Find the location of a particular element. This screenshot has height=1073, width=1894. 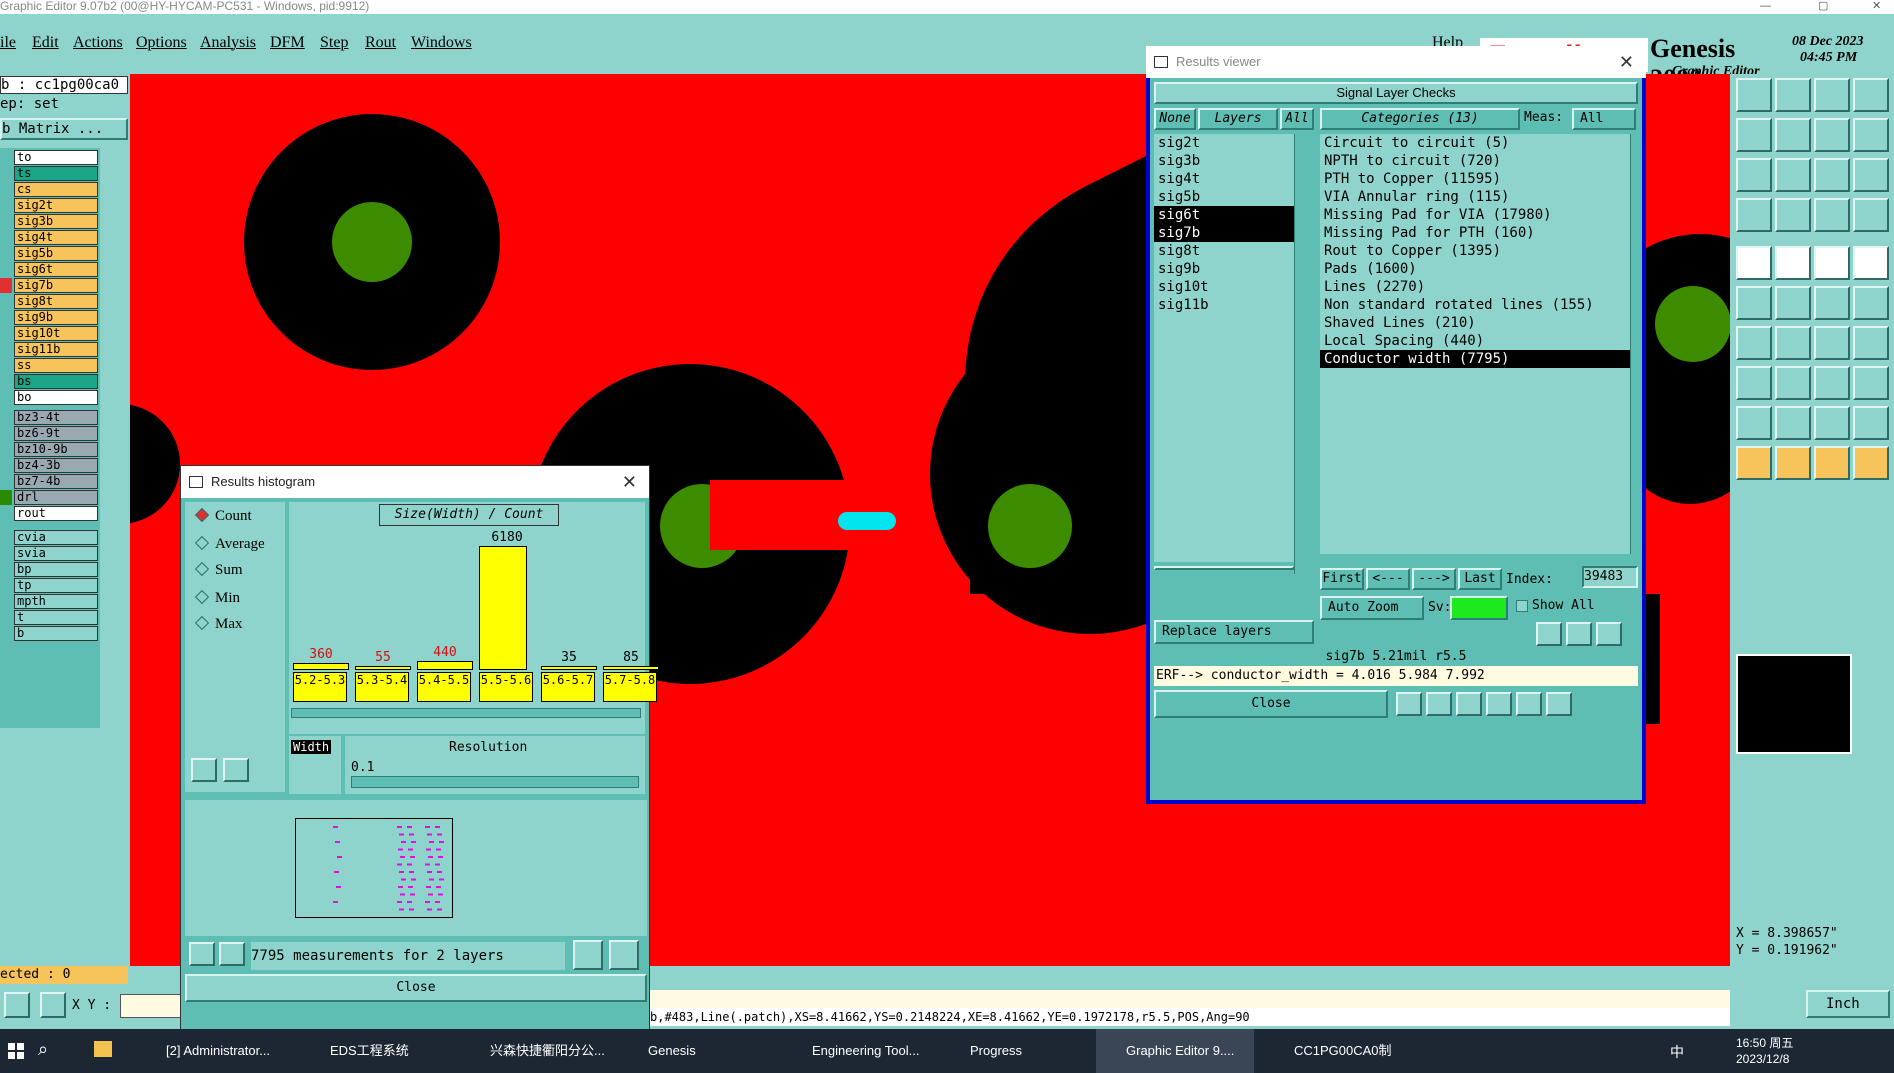

layer-item: sig11b is located at coordinates (1224, 305).